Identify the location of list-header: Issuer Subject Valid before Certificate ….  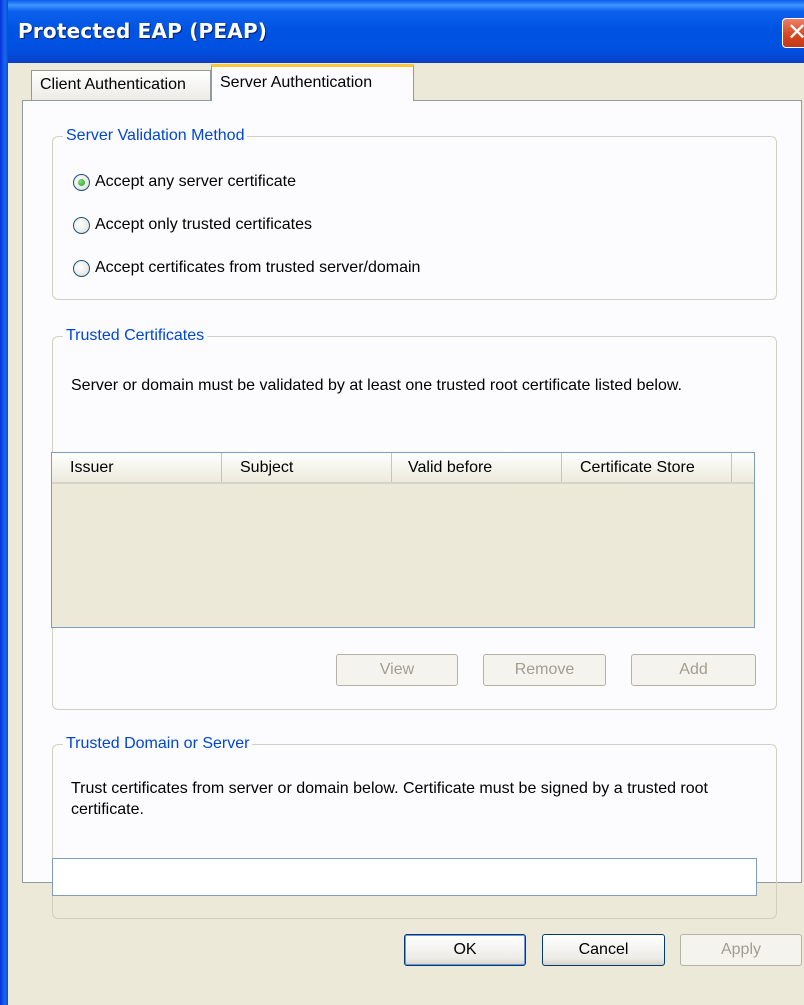
(403, 468).